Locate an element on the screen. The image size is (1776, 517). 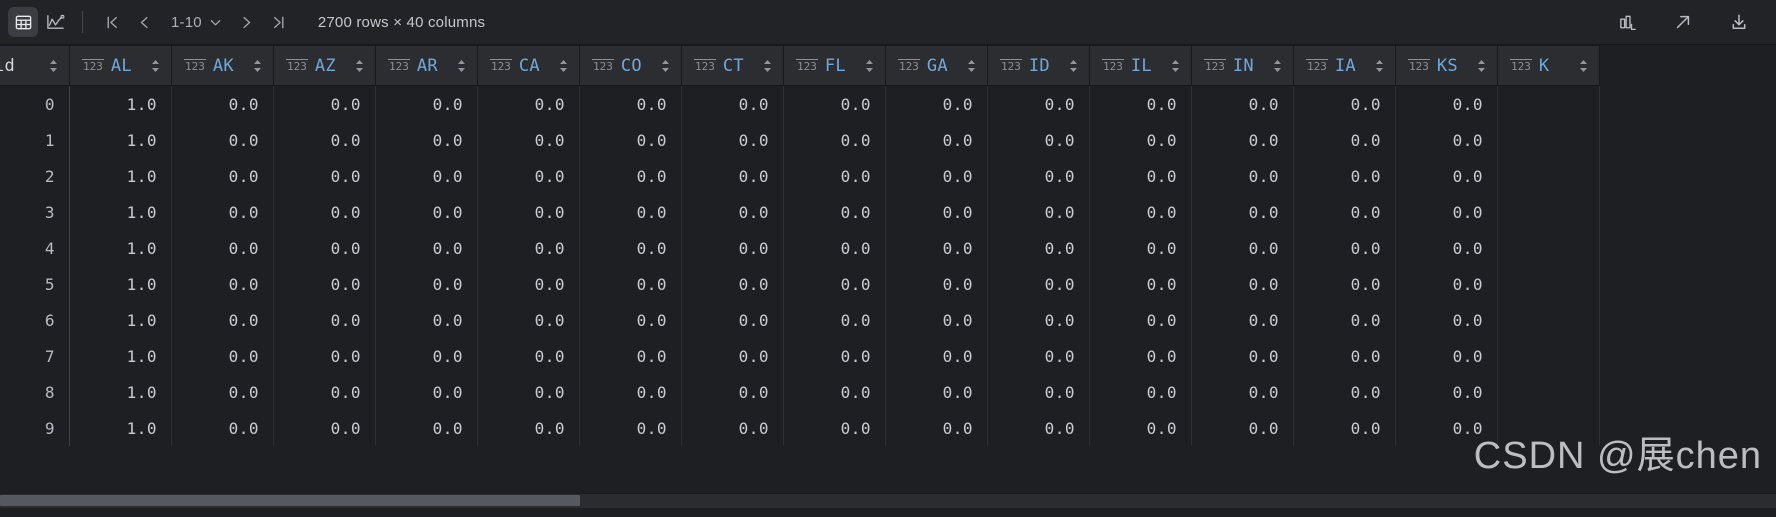
first-page-button is located at coordinates (112, 22).